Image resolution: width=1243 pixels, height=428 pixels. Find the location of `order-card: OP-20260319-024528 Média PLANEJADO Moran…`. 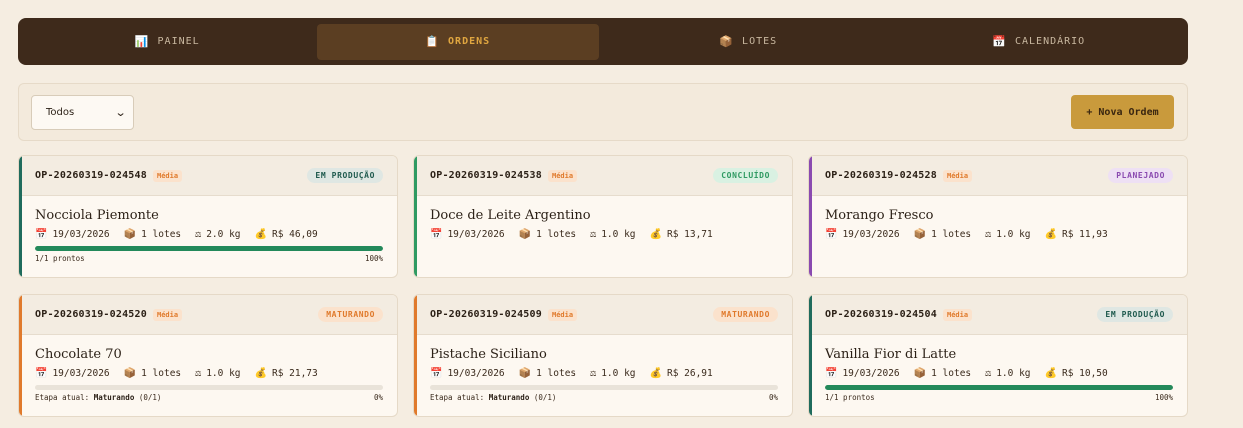

order-card: OP-20260319-024528 Média PLANEJADO Moran… is located at coordinates (998, 216).